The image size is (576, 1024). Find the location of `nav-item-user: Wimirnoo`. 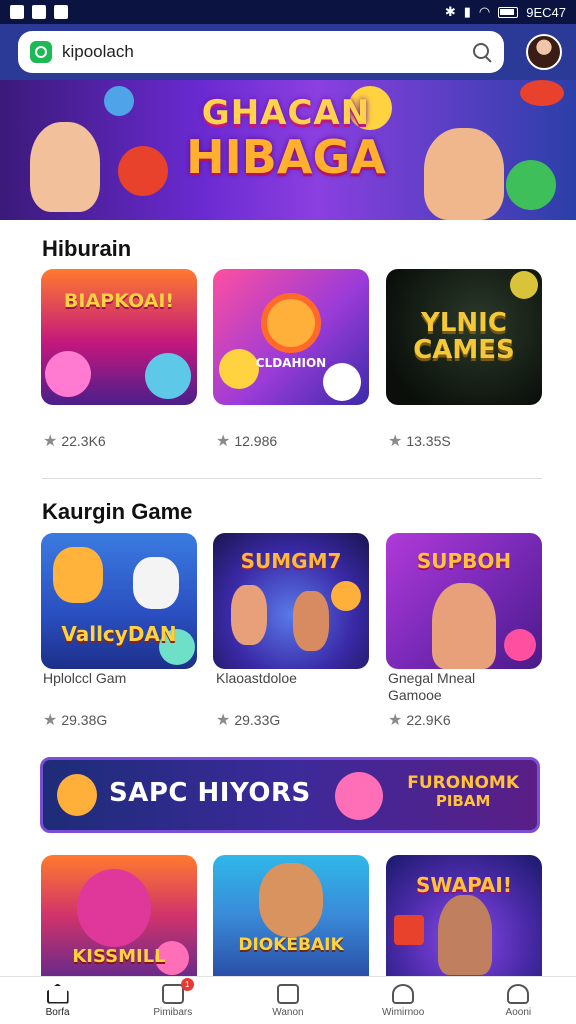

nav-item-user: Wimirnoo is located at coordinates (403, 1000).